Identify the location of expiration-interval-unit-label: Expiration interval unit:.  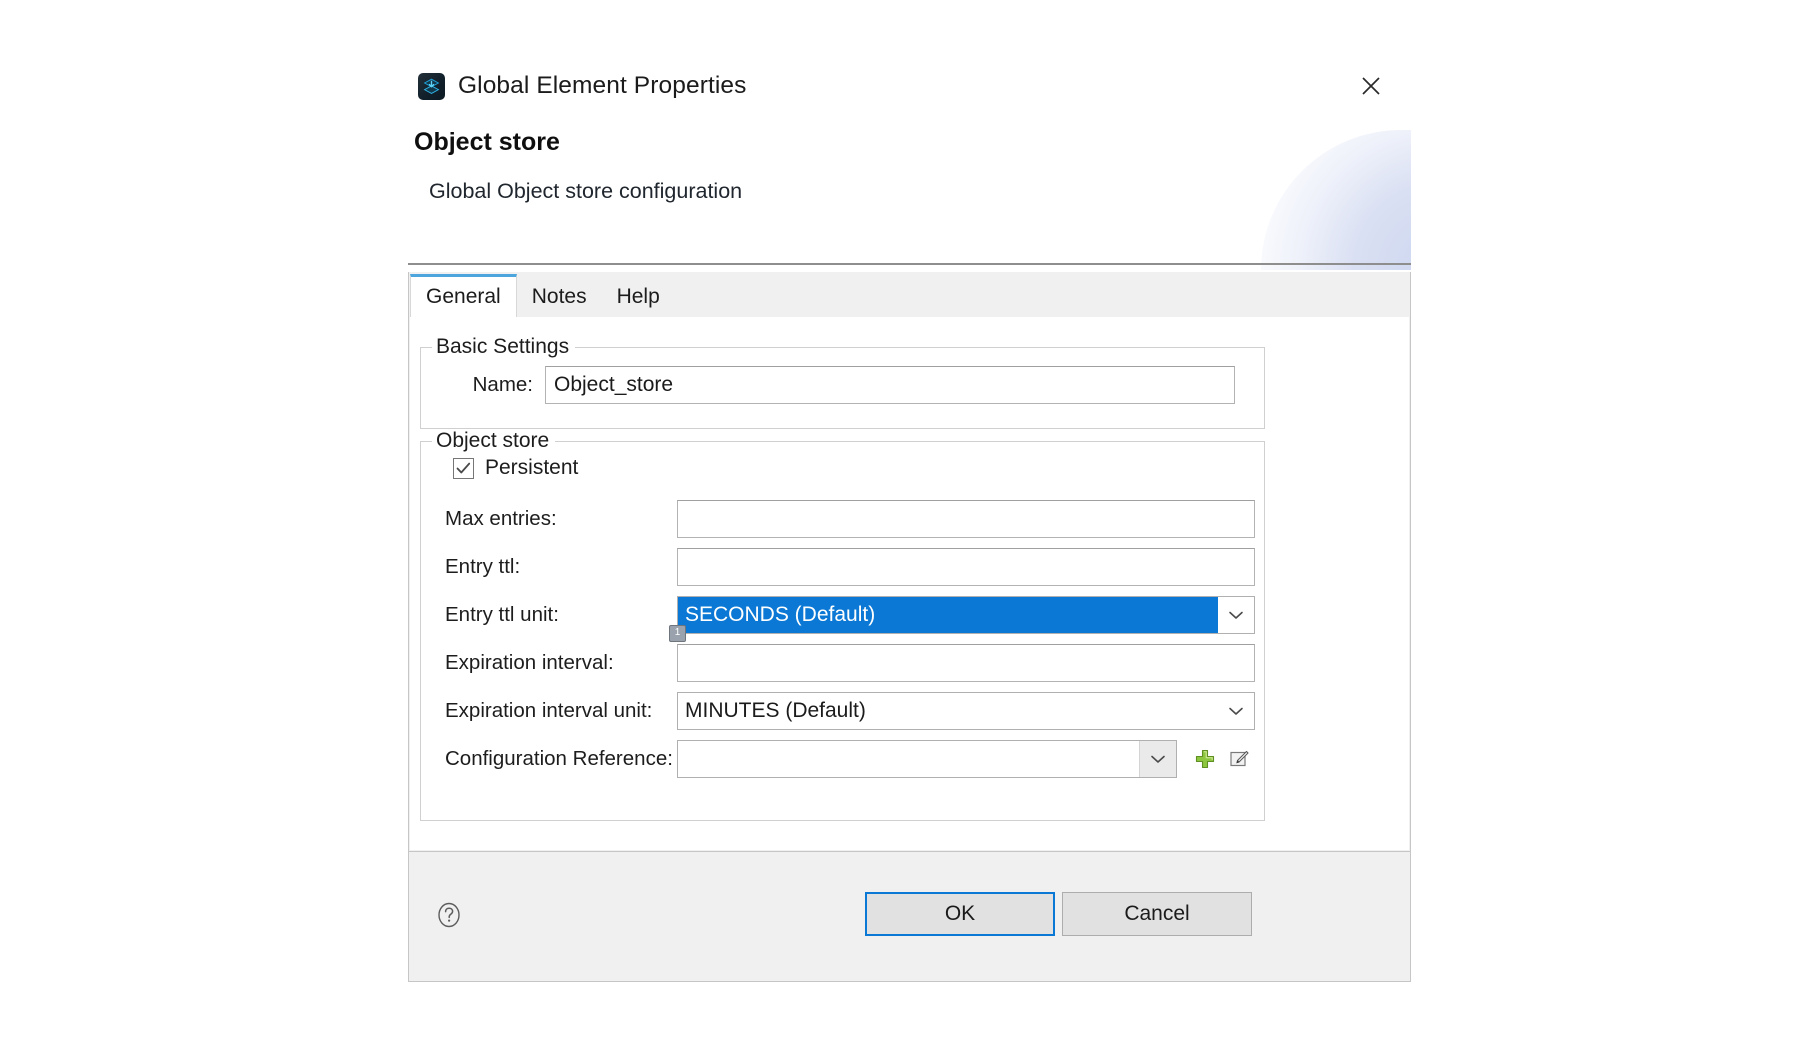
(549, 710).